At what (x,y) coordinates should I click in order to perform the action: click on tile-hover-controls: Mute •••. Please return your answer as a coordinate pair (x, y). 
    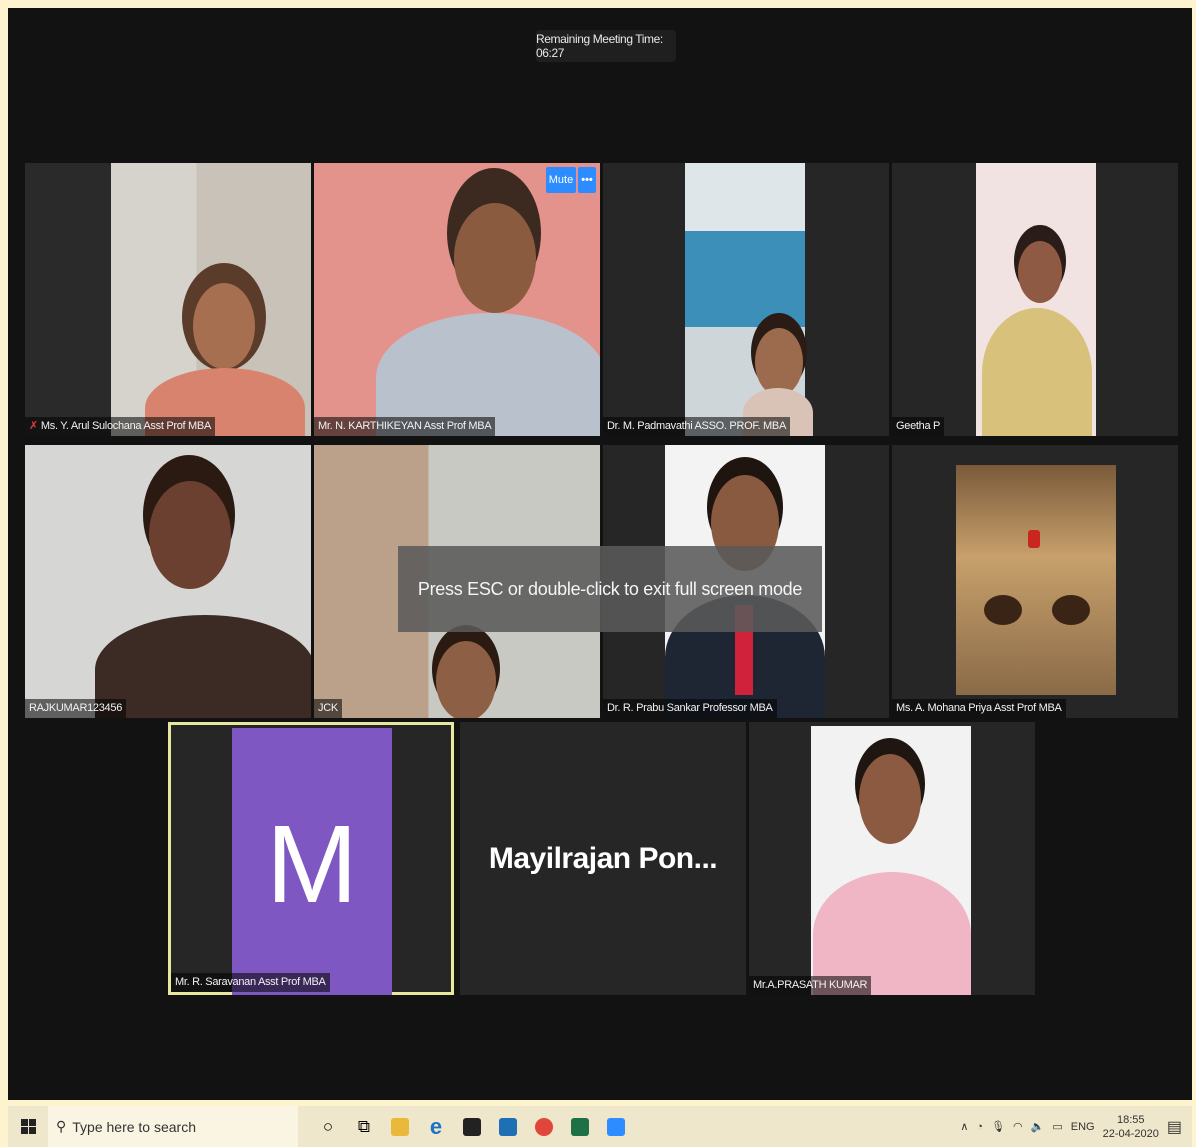
    Looking at the image, I should click on (571, 180).